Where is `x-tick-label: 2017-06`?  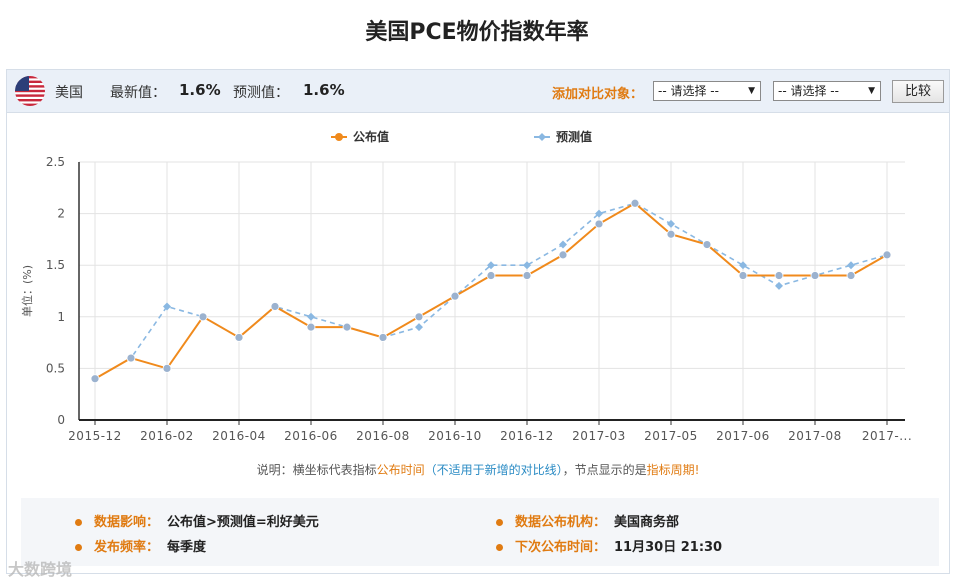 x-tick-label: 2017-06 is located at coordinates (743, 436).